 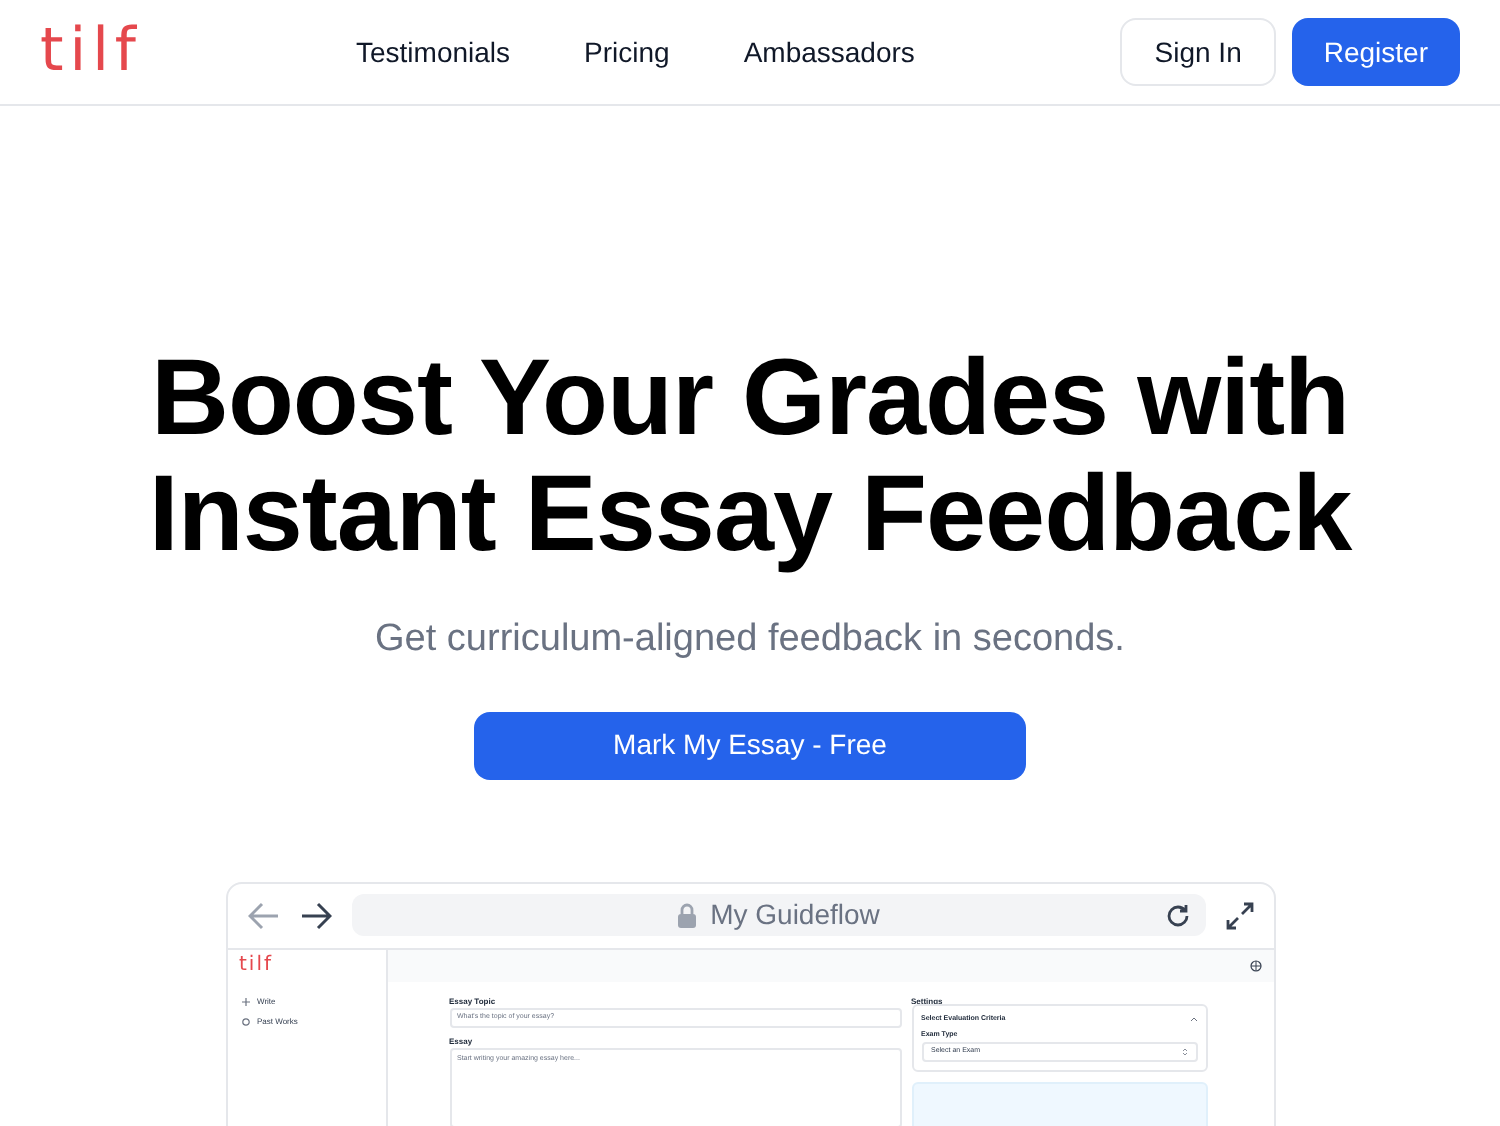 I want to click on address-text: My Guideflow, so click(x=795, y=915).